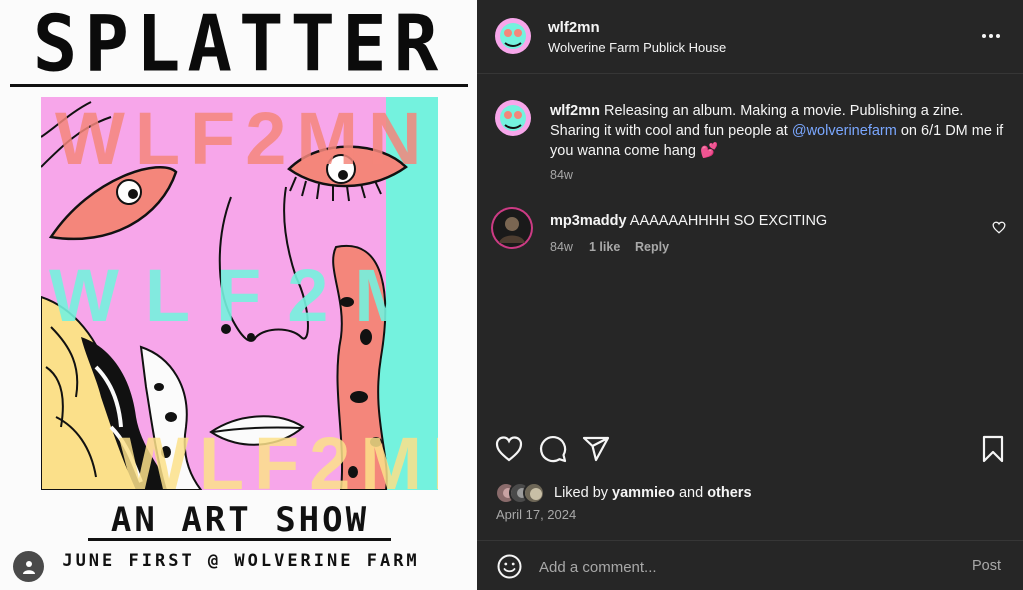  What do you see at coordinates (509, 566) in the screenshot?
I see `emoji-icon` at bounding box center [509, 566].